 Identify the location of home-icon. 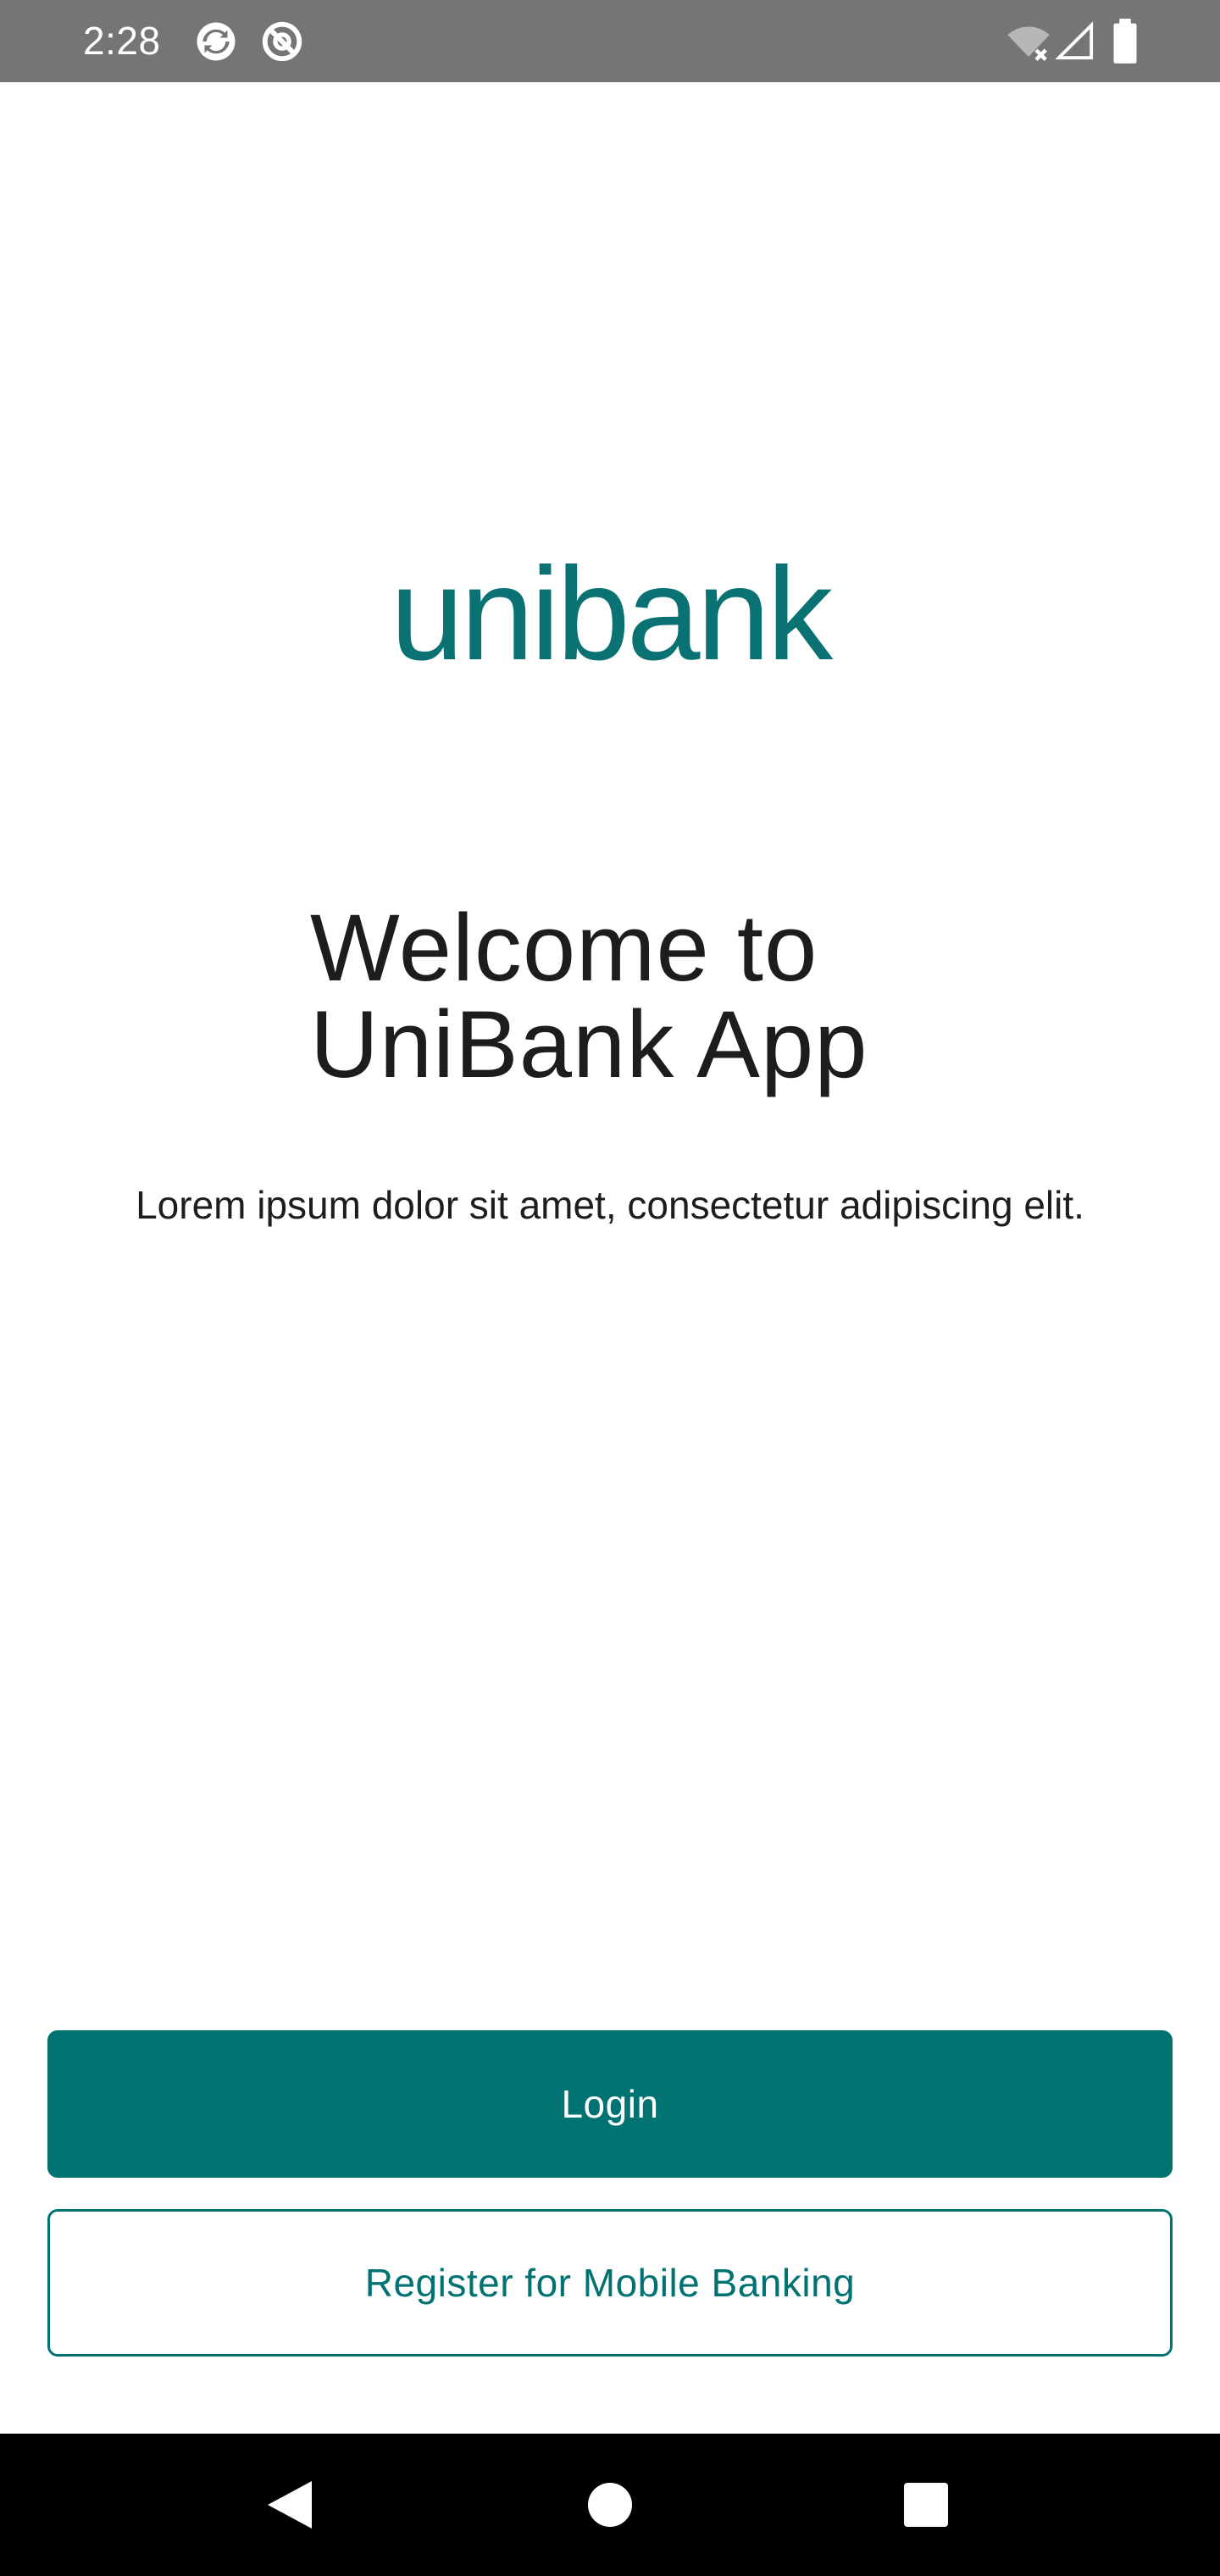
(610, 2505).